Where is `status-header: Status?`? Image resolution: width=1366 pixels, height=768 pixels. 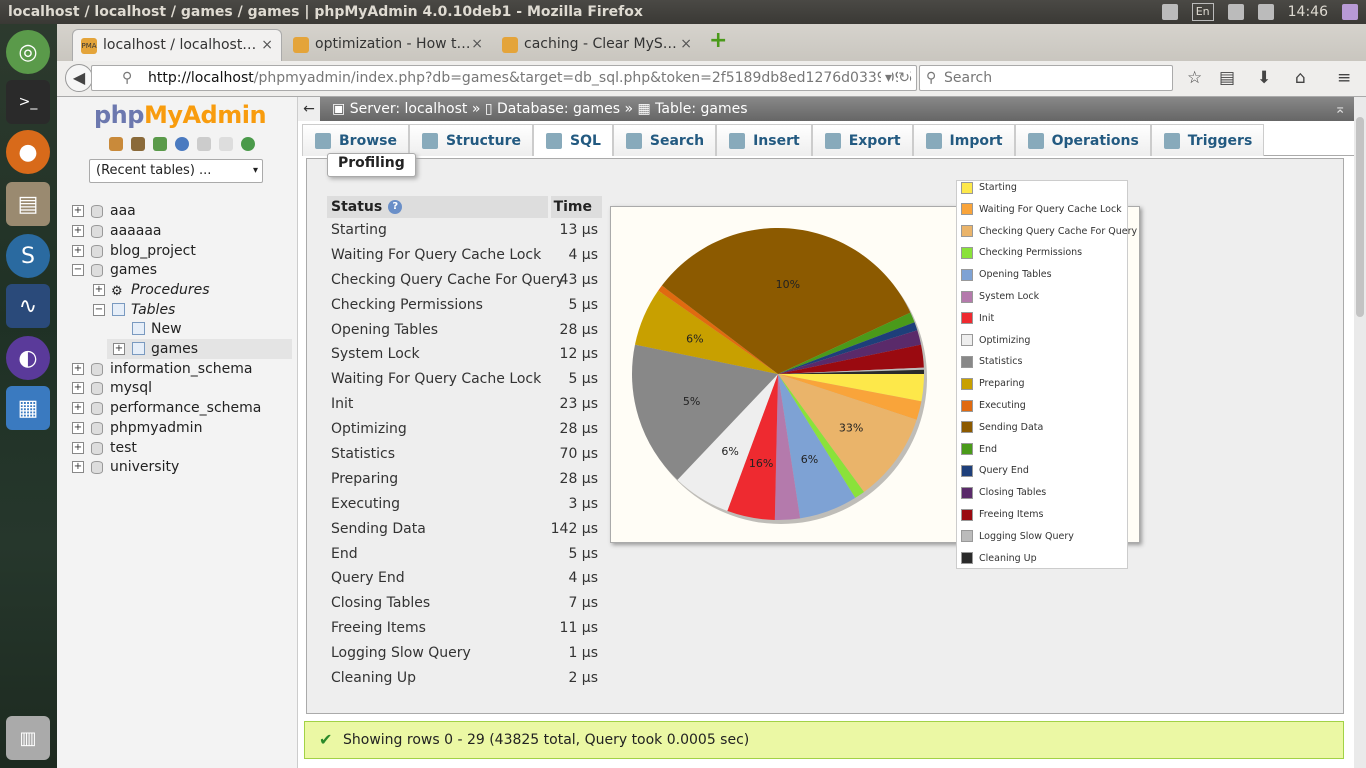
status-header: Status? is located at coordinates (367, 207).